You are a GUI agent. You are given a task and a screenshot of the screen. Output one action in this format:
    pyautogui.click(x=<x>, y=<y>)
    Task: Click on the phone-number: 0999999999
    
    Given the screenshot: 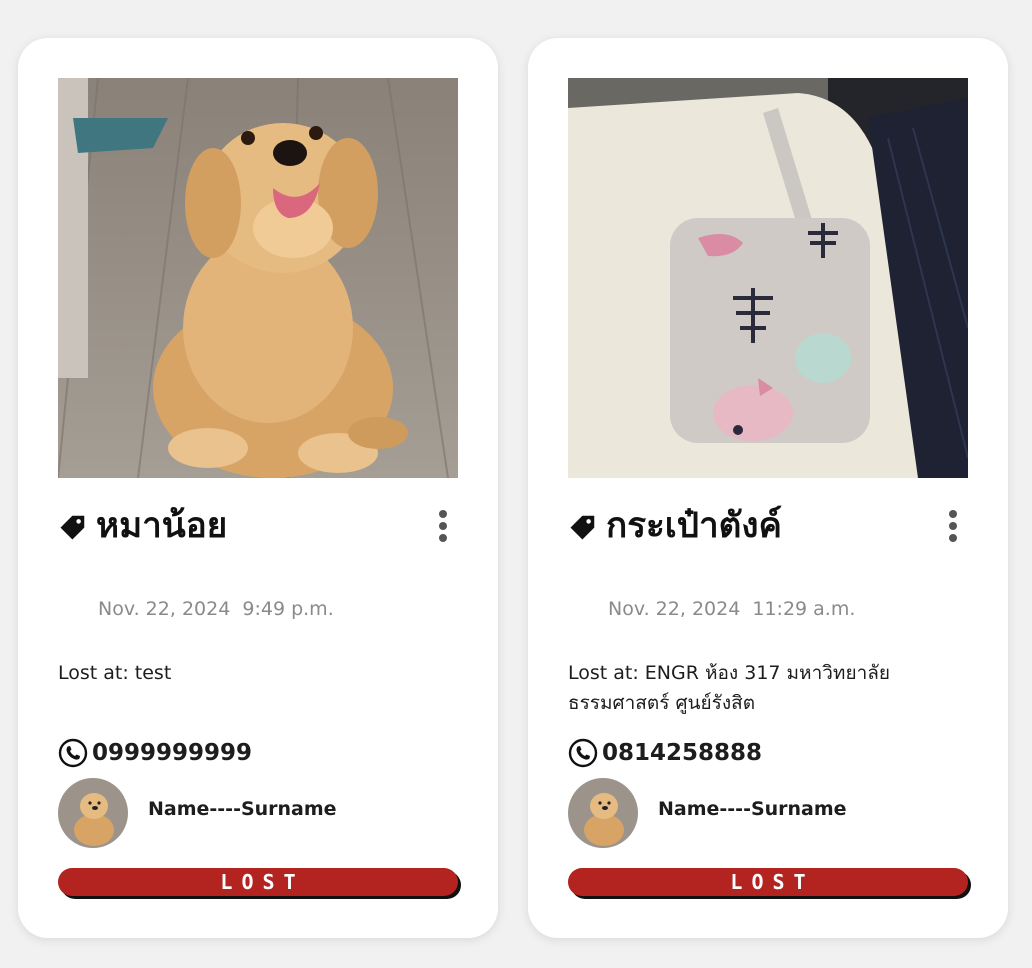 What is the action you would take?
    pyautogui.click(x=172, y=753)
    